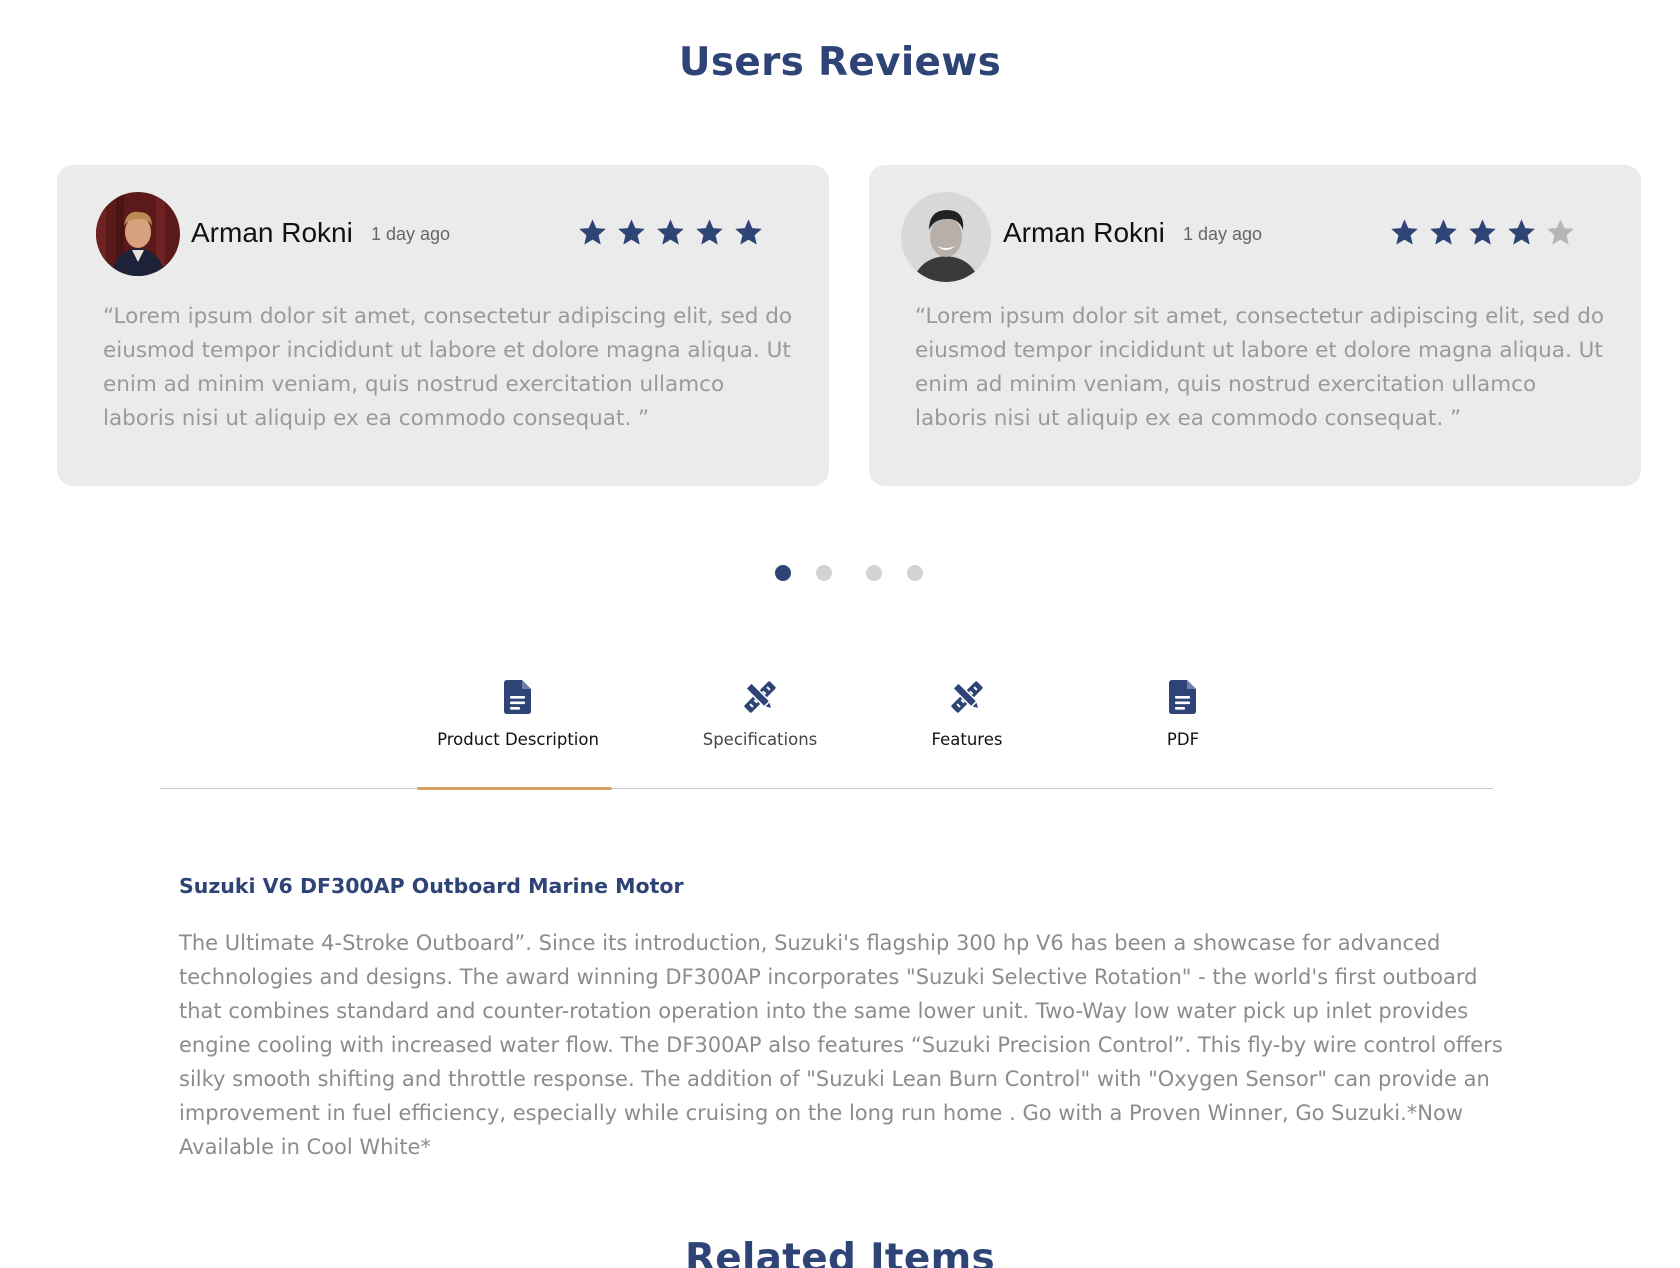 This screenshot has height=1268, width=1680. What do you see at coordinates (1560, 232) in the screenshot?
I see `star-empty-icon` at bounding box center [1560, 232].